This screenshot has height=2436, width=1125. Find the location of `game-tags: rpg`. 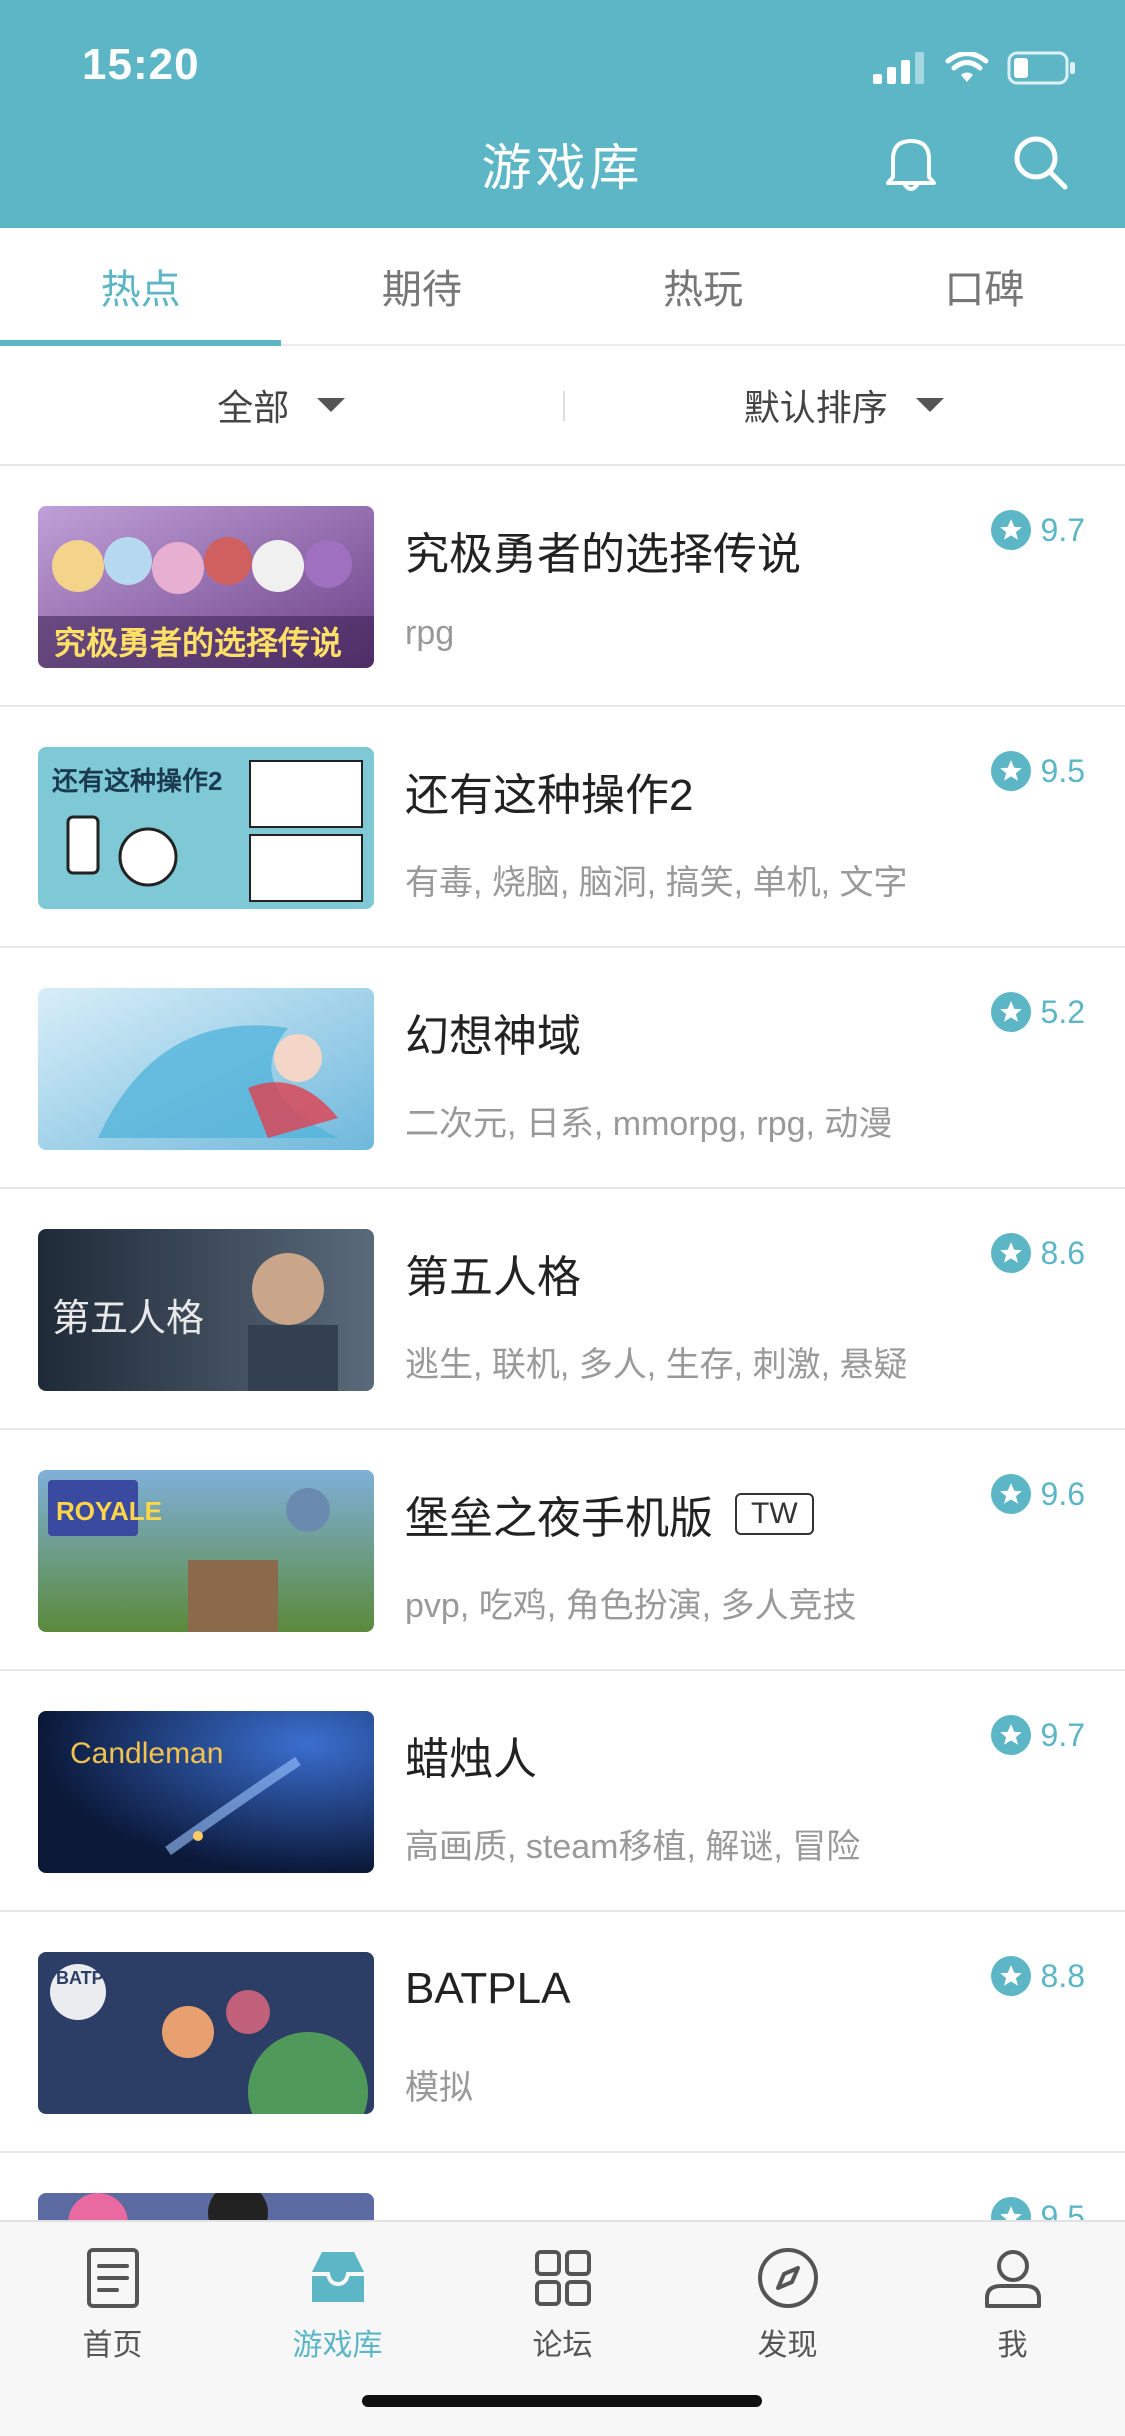

game-tags: rpg is located at coordinates (430, 633).